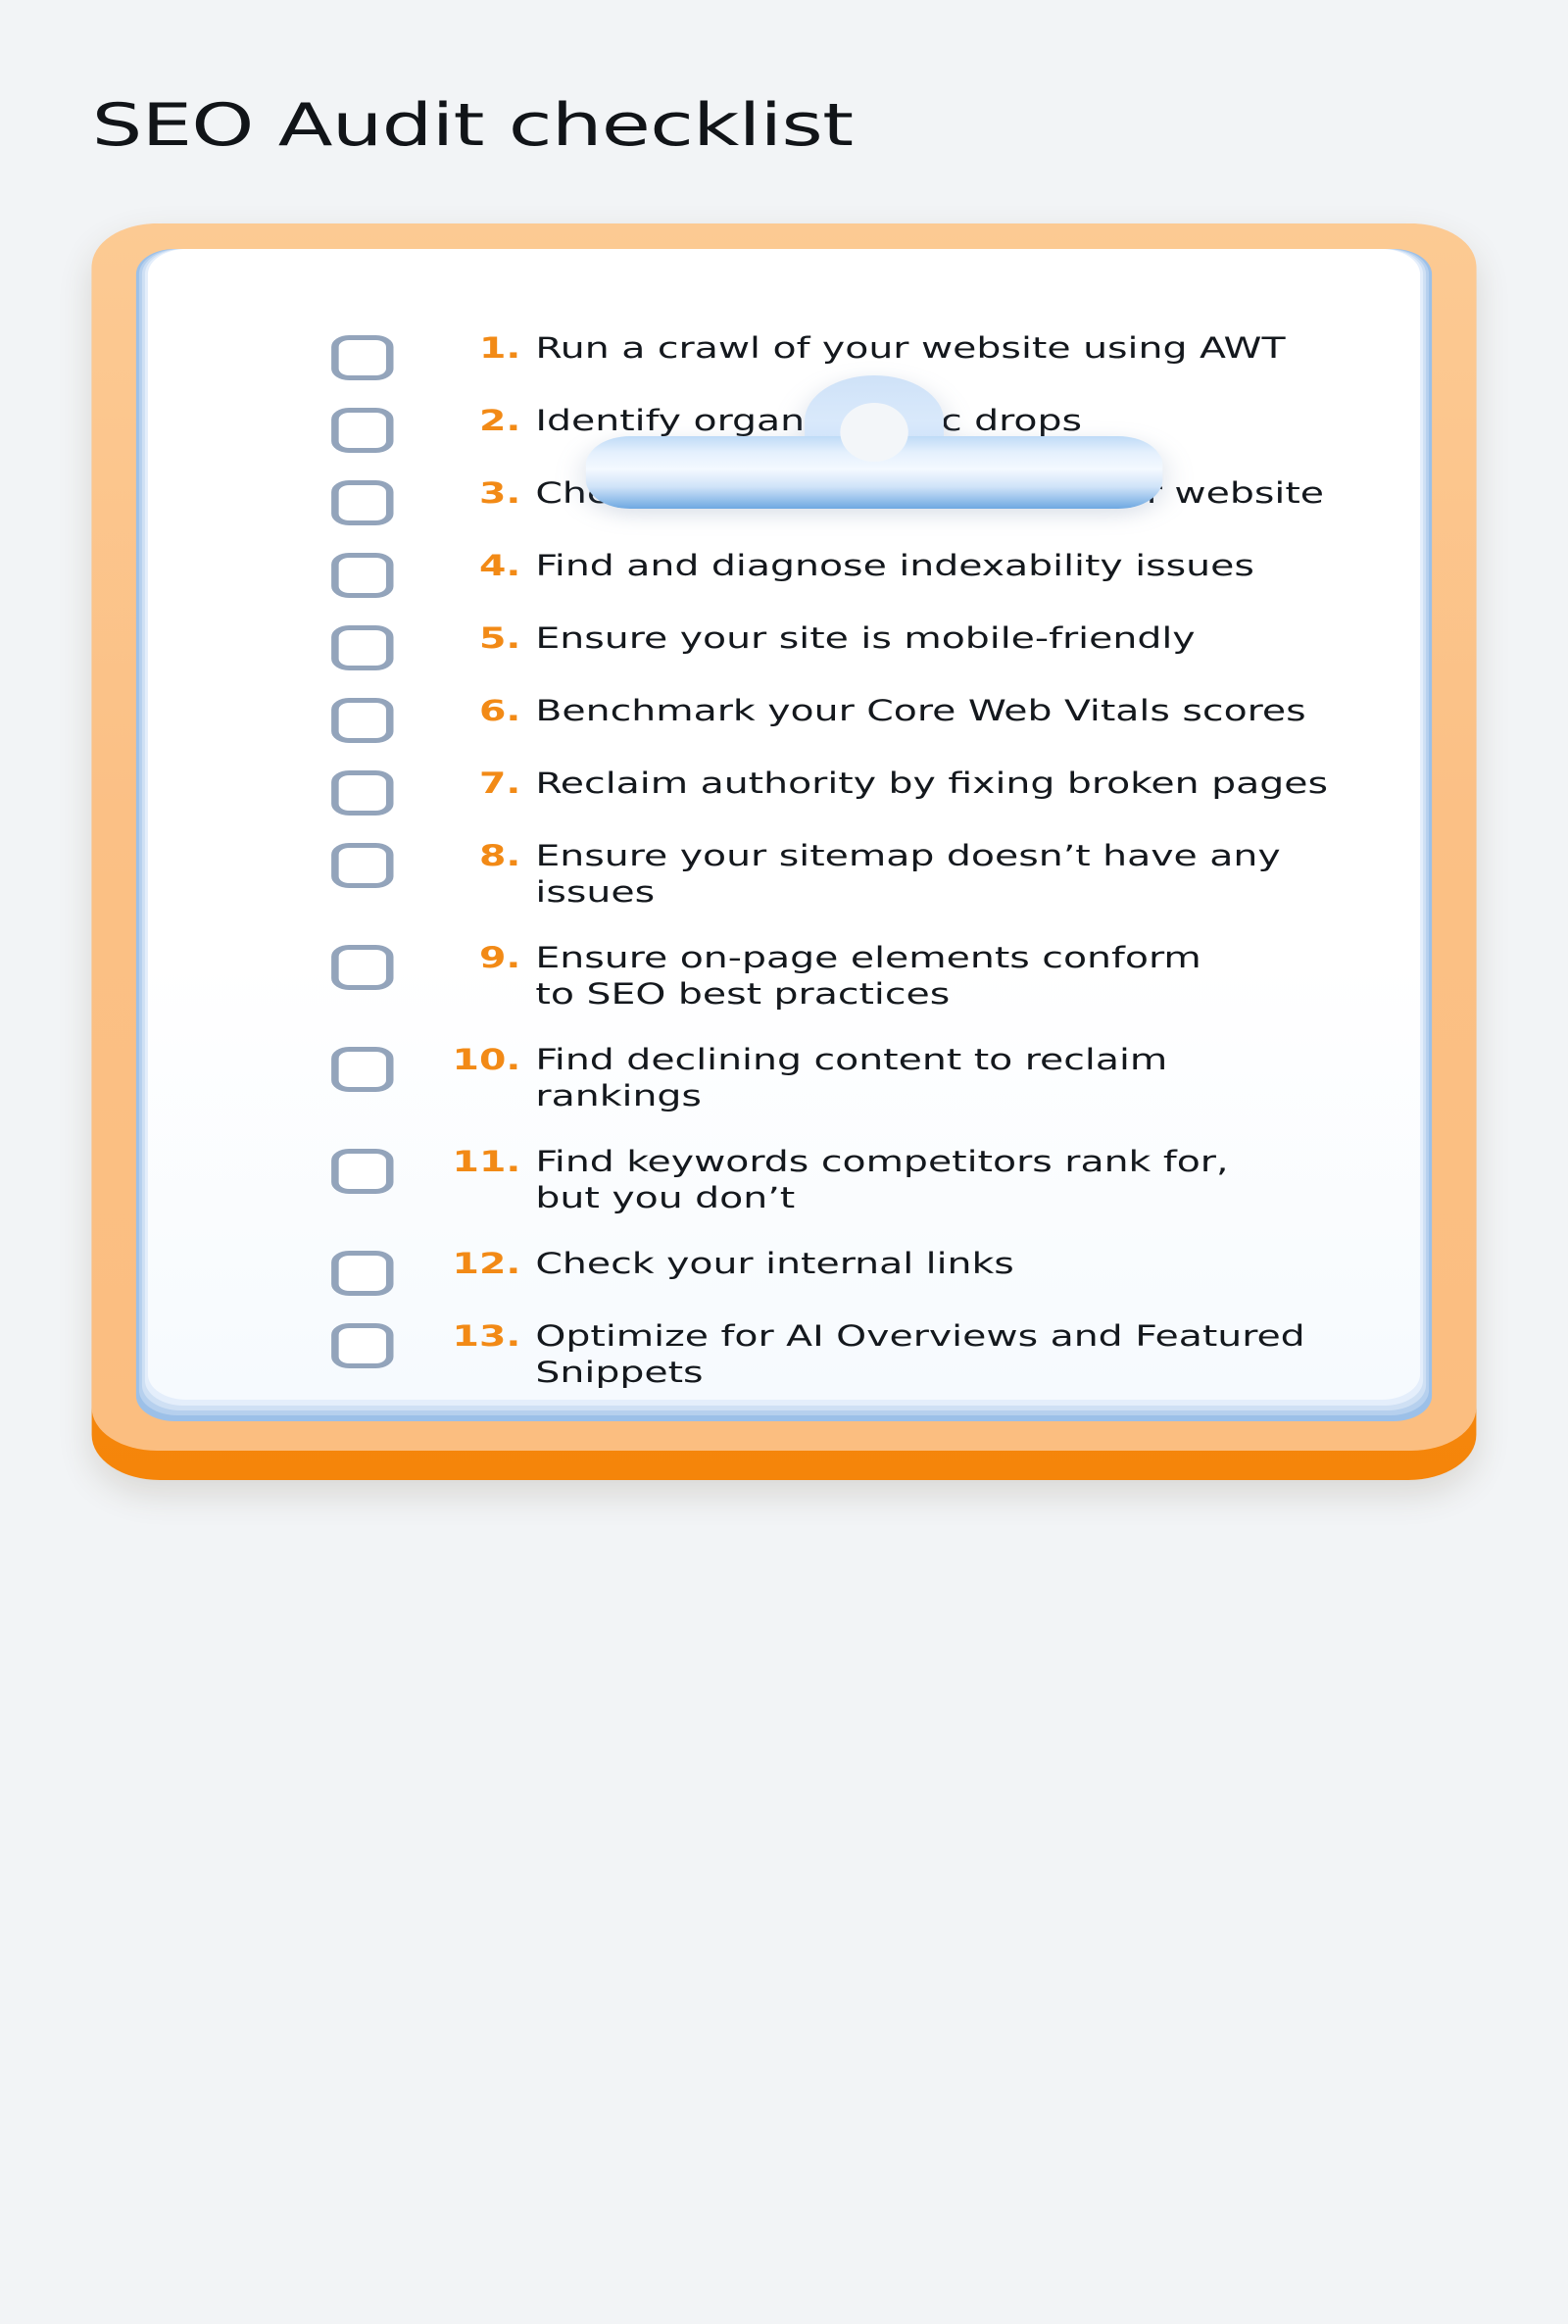 The height and width of the screenshot is (2324, 1568). What do you see at coordinates (499, 855) in the screenshot?
I see `checklist-item-number: 8.` at bounding box center [499, 855].